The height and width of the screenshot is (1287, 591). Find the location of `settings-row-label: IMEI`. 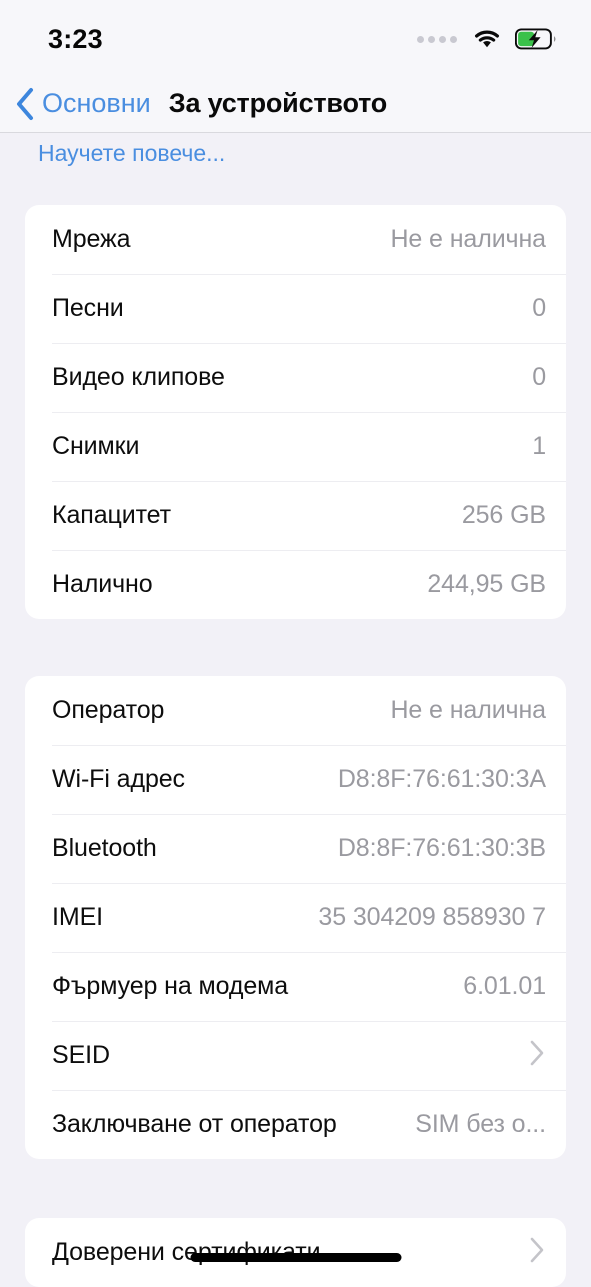

settings-row-label: IMEI is located at coordinates (77, 917).